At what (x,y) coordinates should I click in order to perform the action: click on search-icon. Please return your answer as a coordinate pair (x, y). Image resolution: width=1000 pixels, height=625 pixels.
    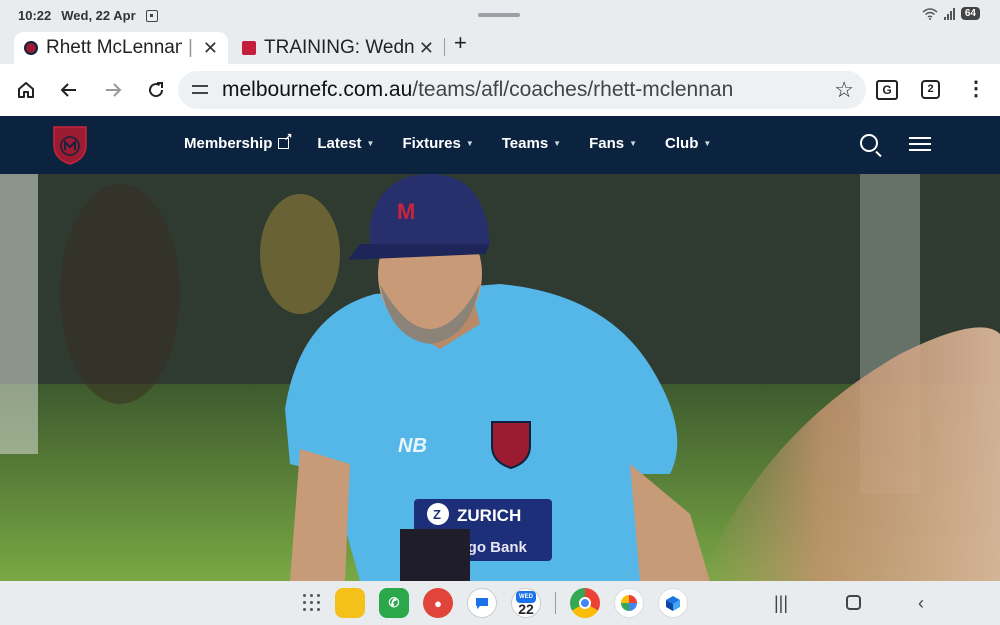
    Looking at the image, I should click on (869, 143).